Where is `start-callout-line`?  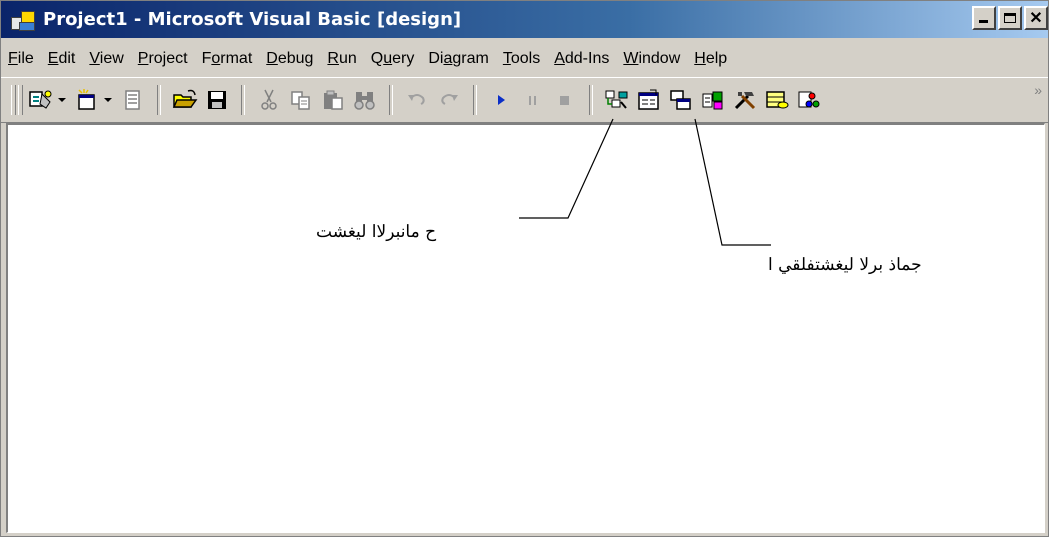
start-callout-line is located at coordinates (566, 168).